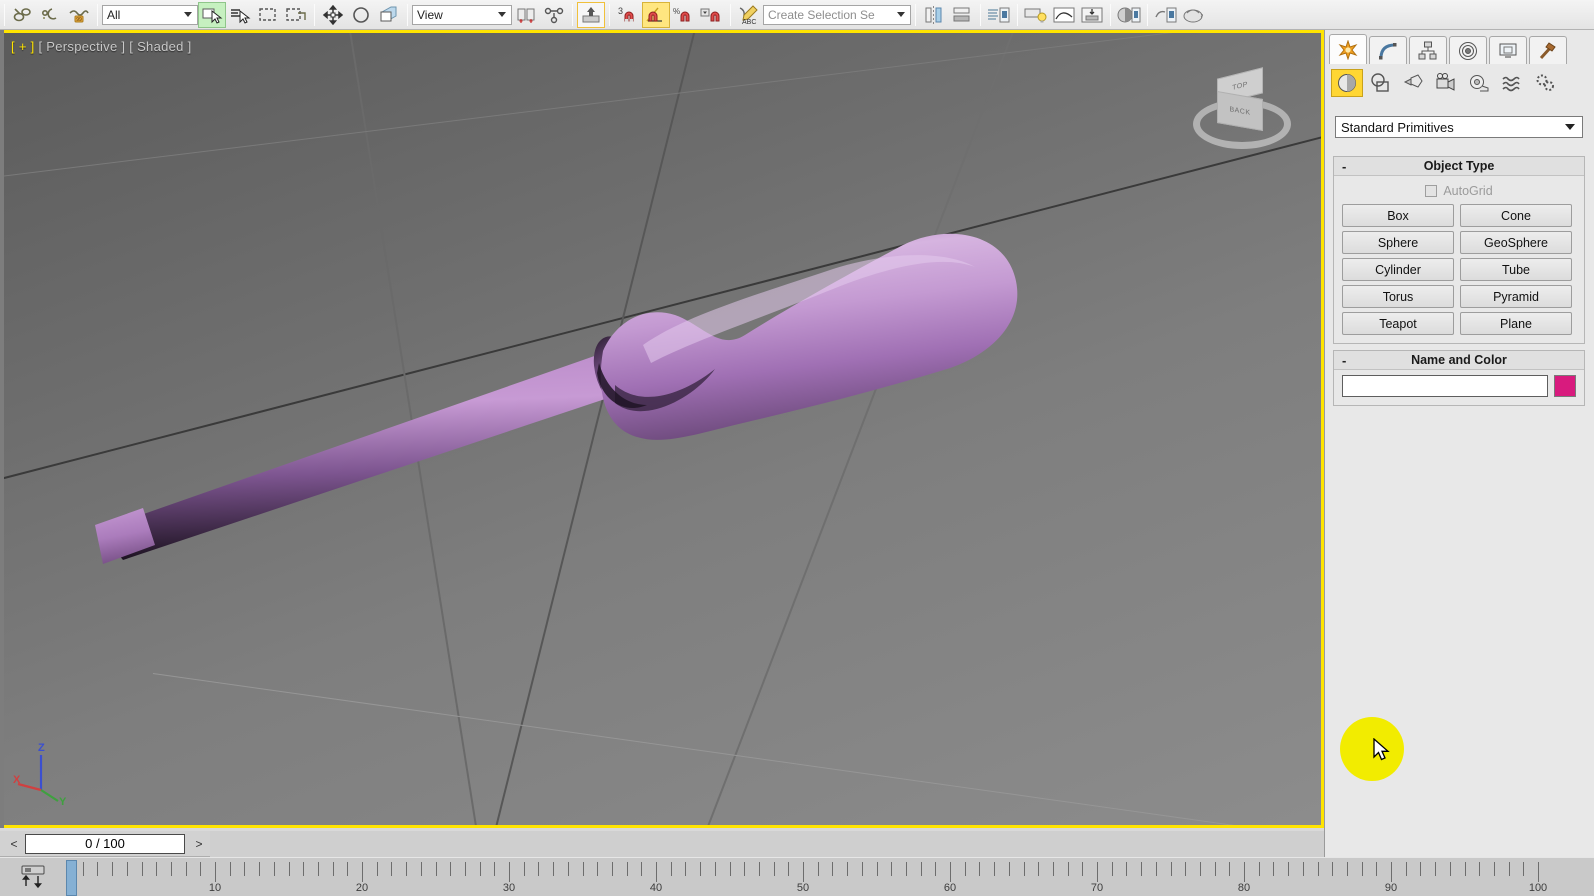 This screenshot has width=1594, height=896. Describe the element at coordinates (1166, 15) in the screenshot. I see `render-setup-icon` at that location.